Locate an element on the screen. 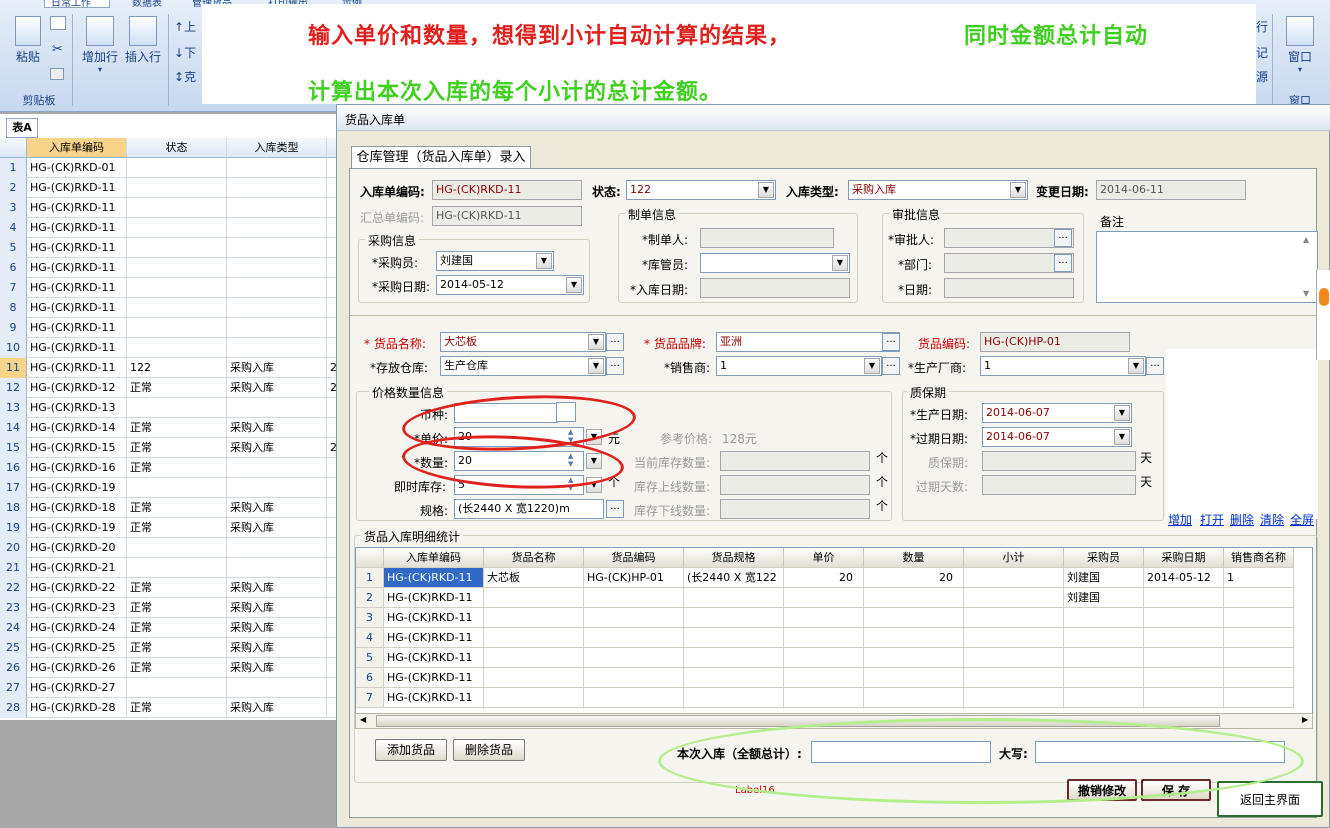 The image size is (1330, 828). detail-column-header: 货品规格 is located at coordinates (734, 558).